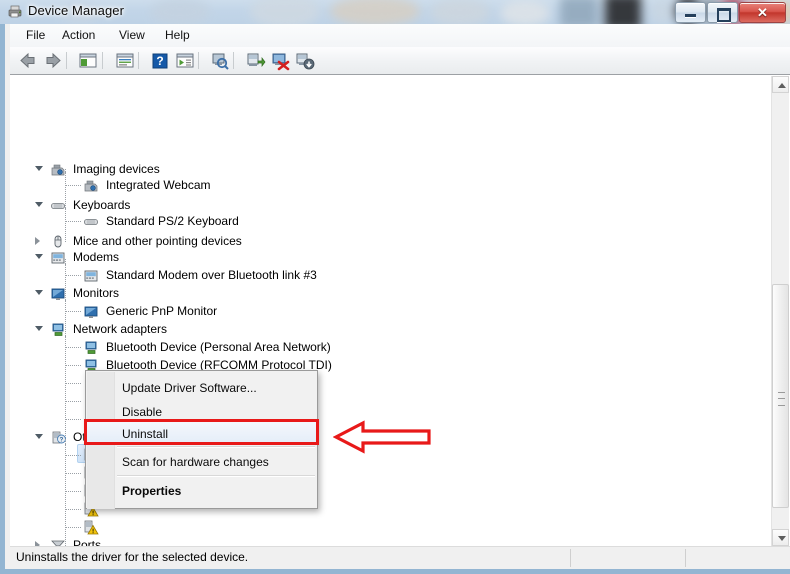  I want to click on mouse-icon, so click(58, 241).